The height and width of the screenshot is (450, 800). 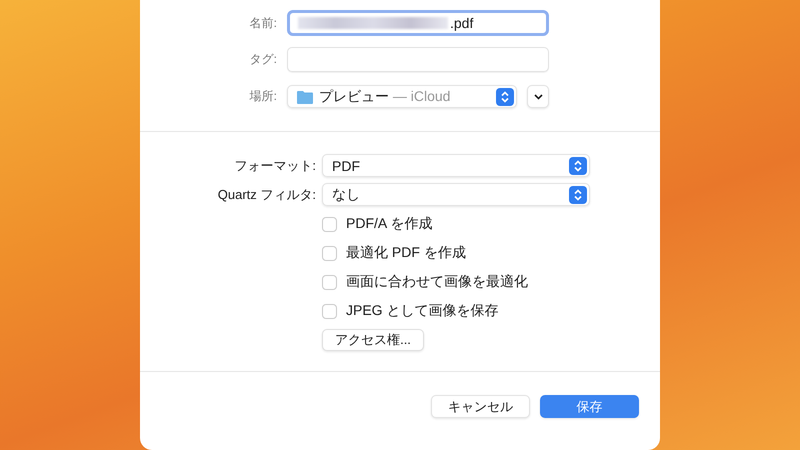 What do you see at coordinates (456, 165) in the screenshot?
I see `format-popup: PDF` at bounding box center [456, 165].